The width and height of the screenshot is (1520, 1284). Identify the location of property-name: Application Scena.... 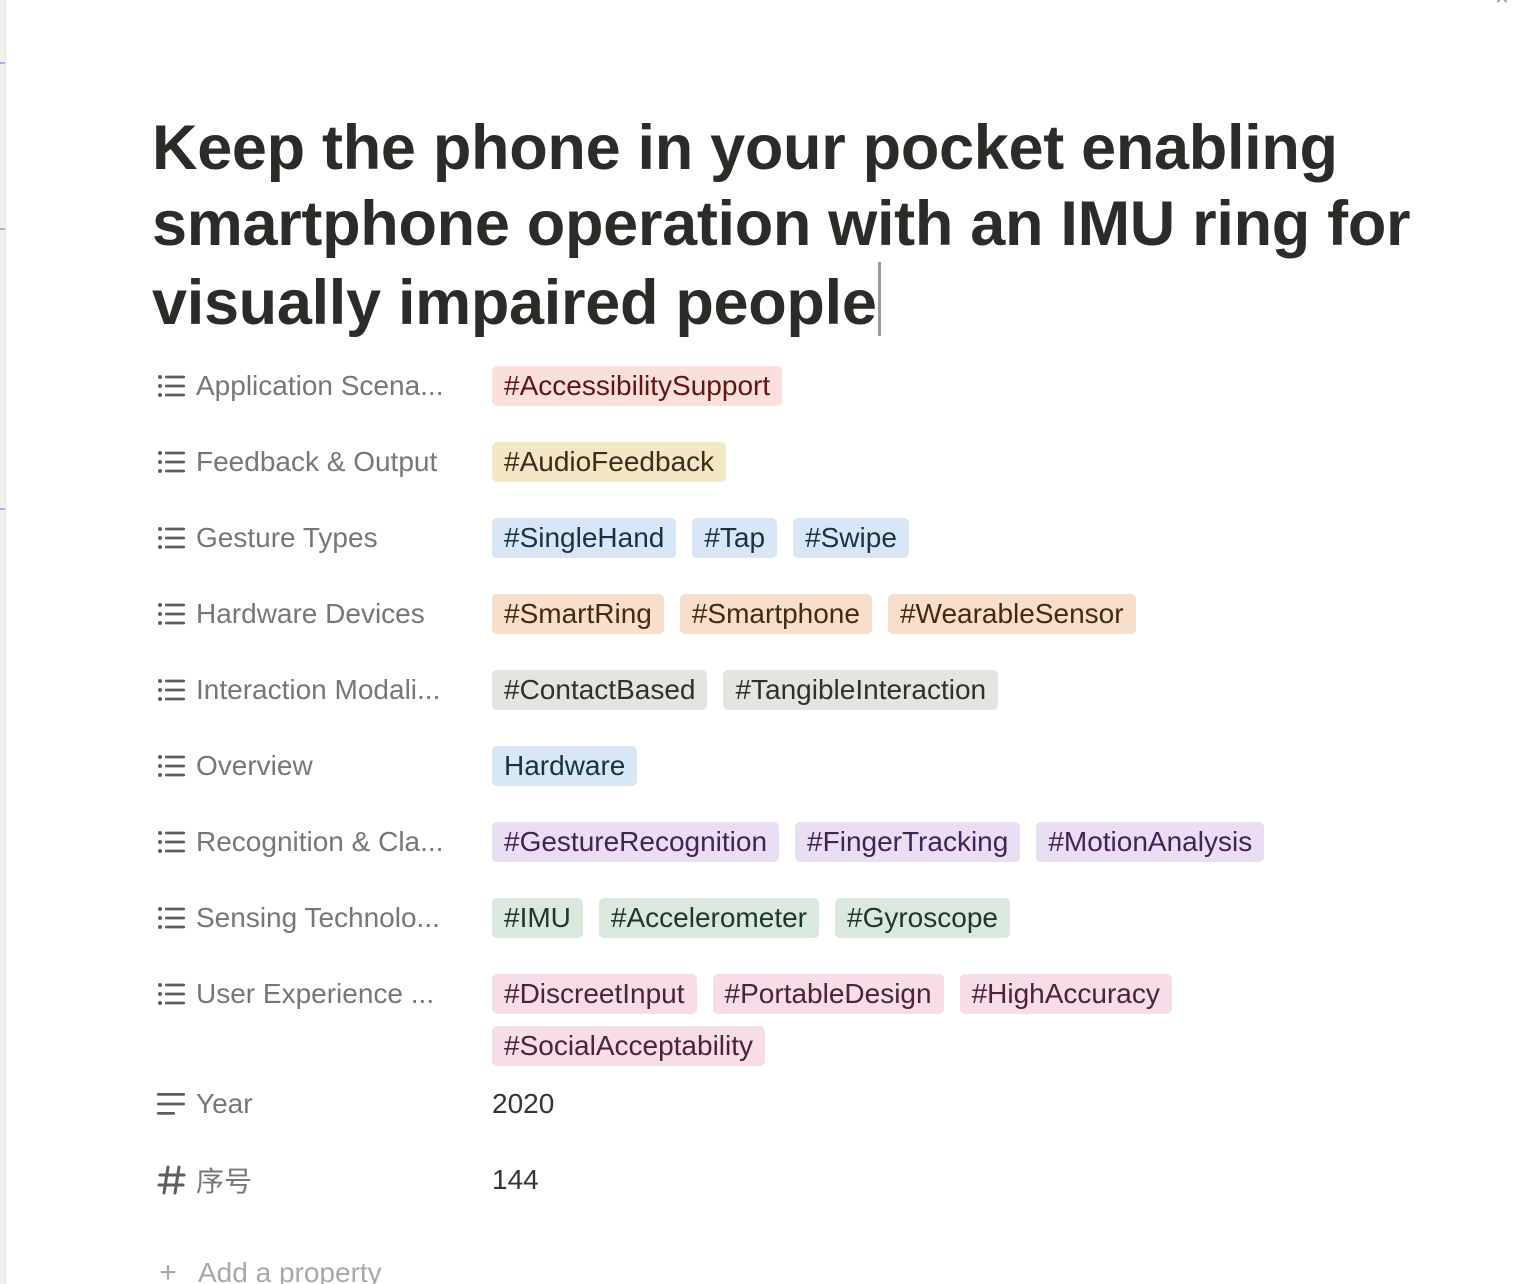
(322, 386).